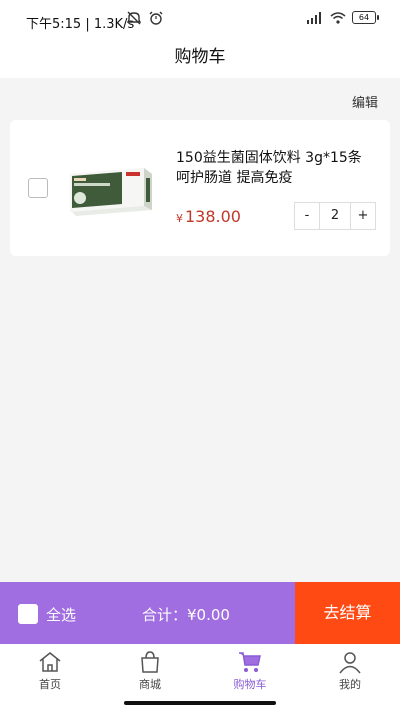  I want to click on decrease-button: -, so click(307, 216).